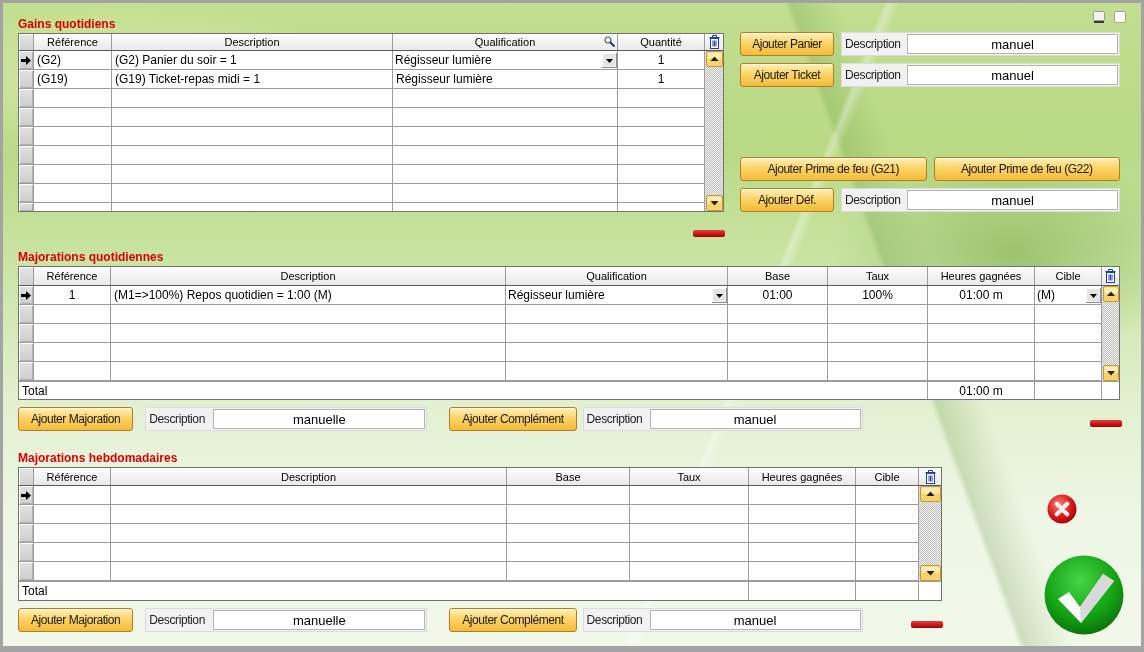  What do you see at coordinates (308, 295) in the screenshot?
I see `table-cell: (M1=>100%) Repos quotidien = 1:00 (M)` at bounding box center [308, 295].